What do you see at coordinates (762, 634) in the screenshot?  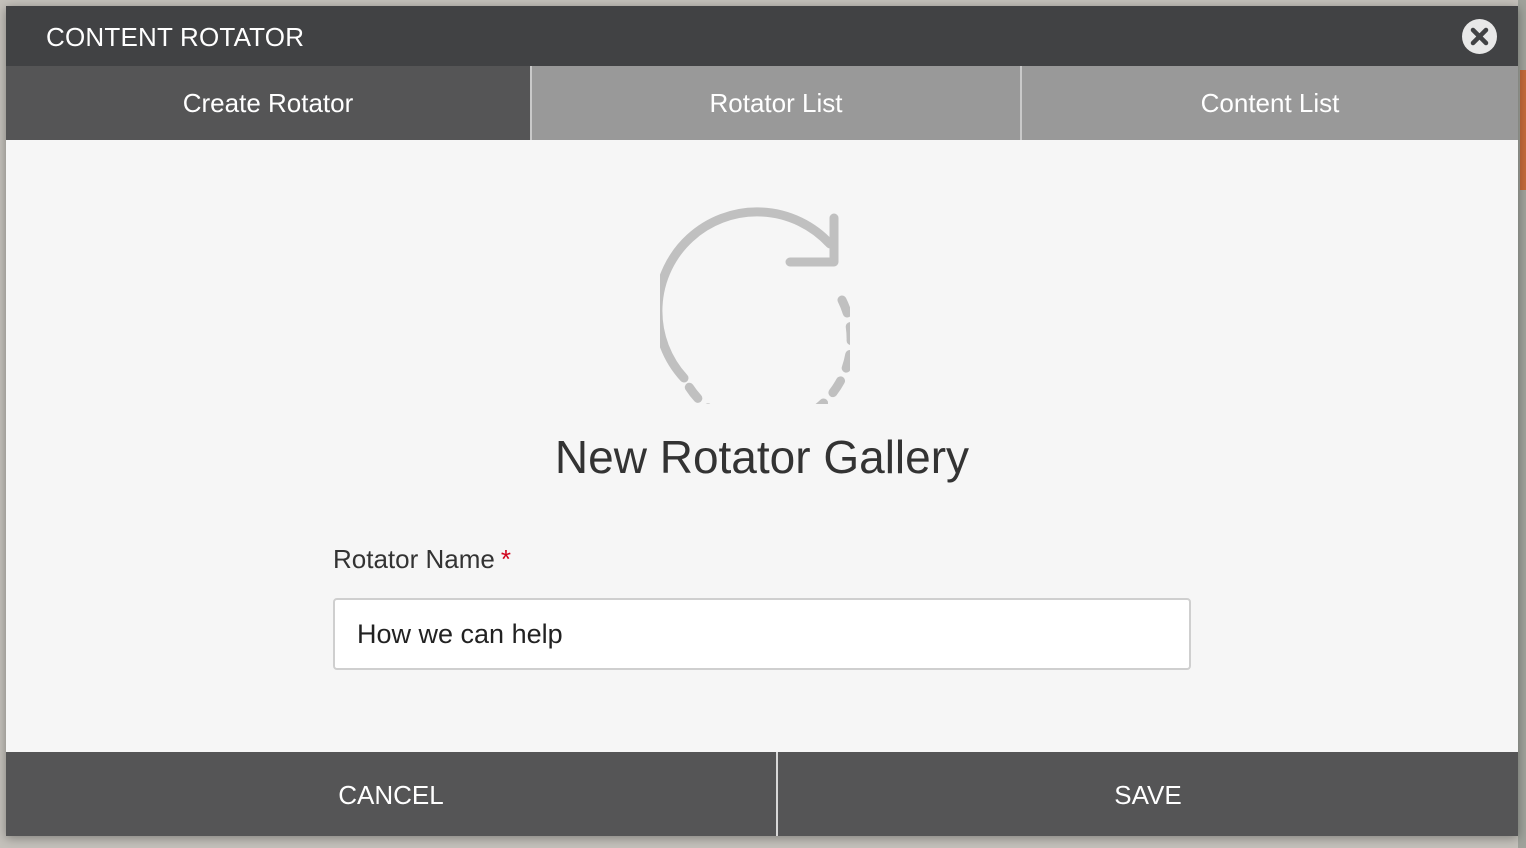 I see `rotator-name-input` at bounding box center [762, 634].